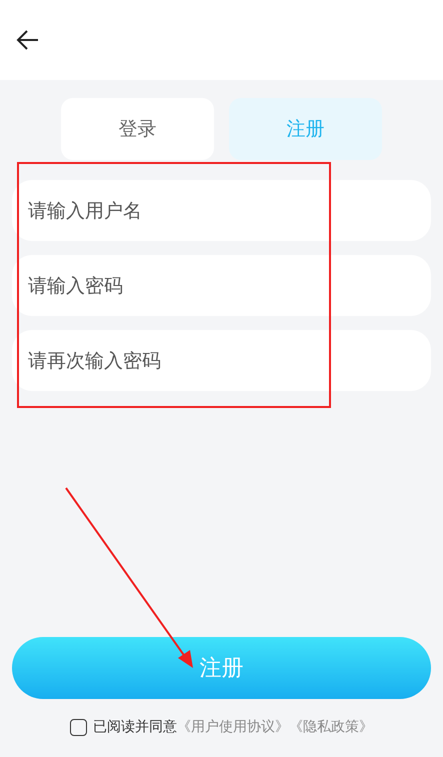 This screenshot has width=443, height=757. I want to click on input-field: 请输入用户名, so click(221, 210).